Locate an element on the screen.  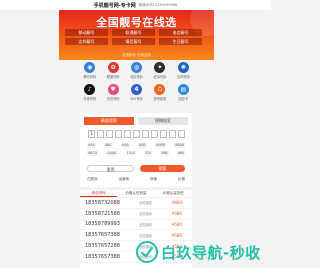
mobile-icon: ◉ is located at coordinates (90, 67).